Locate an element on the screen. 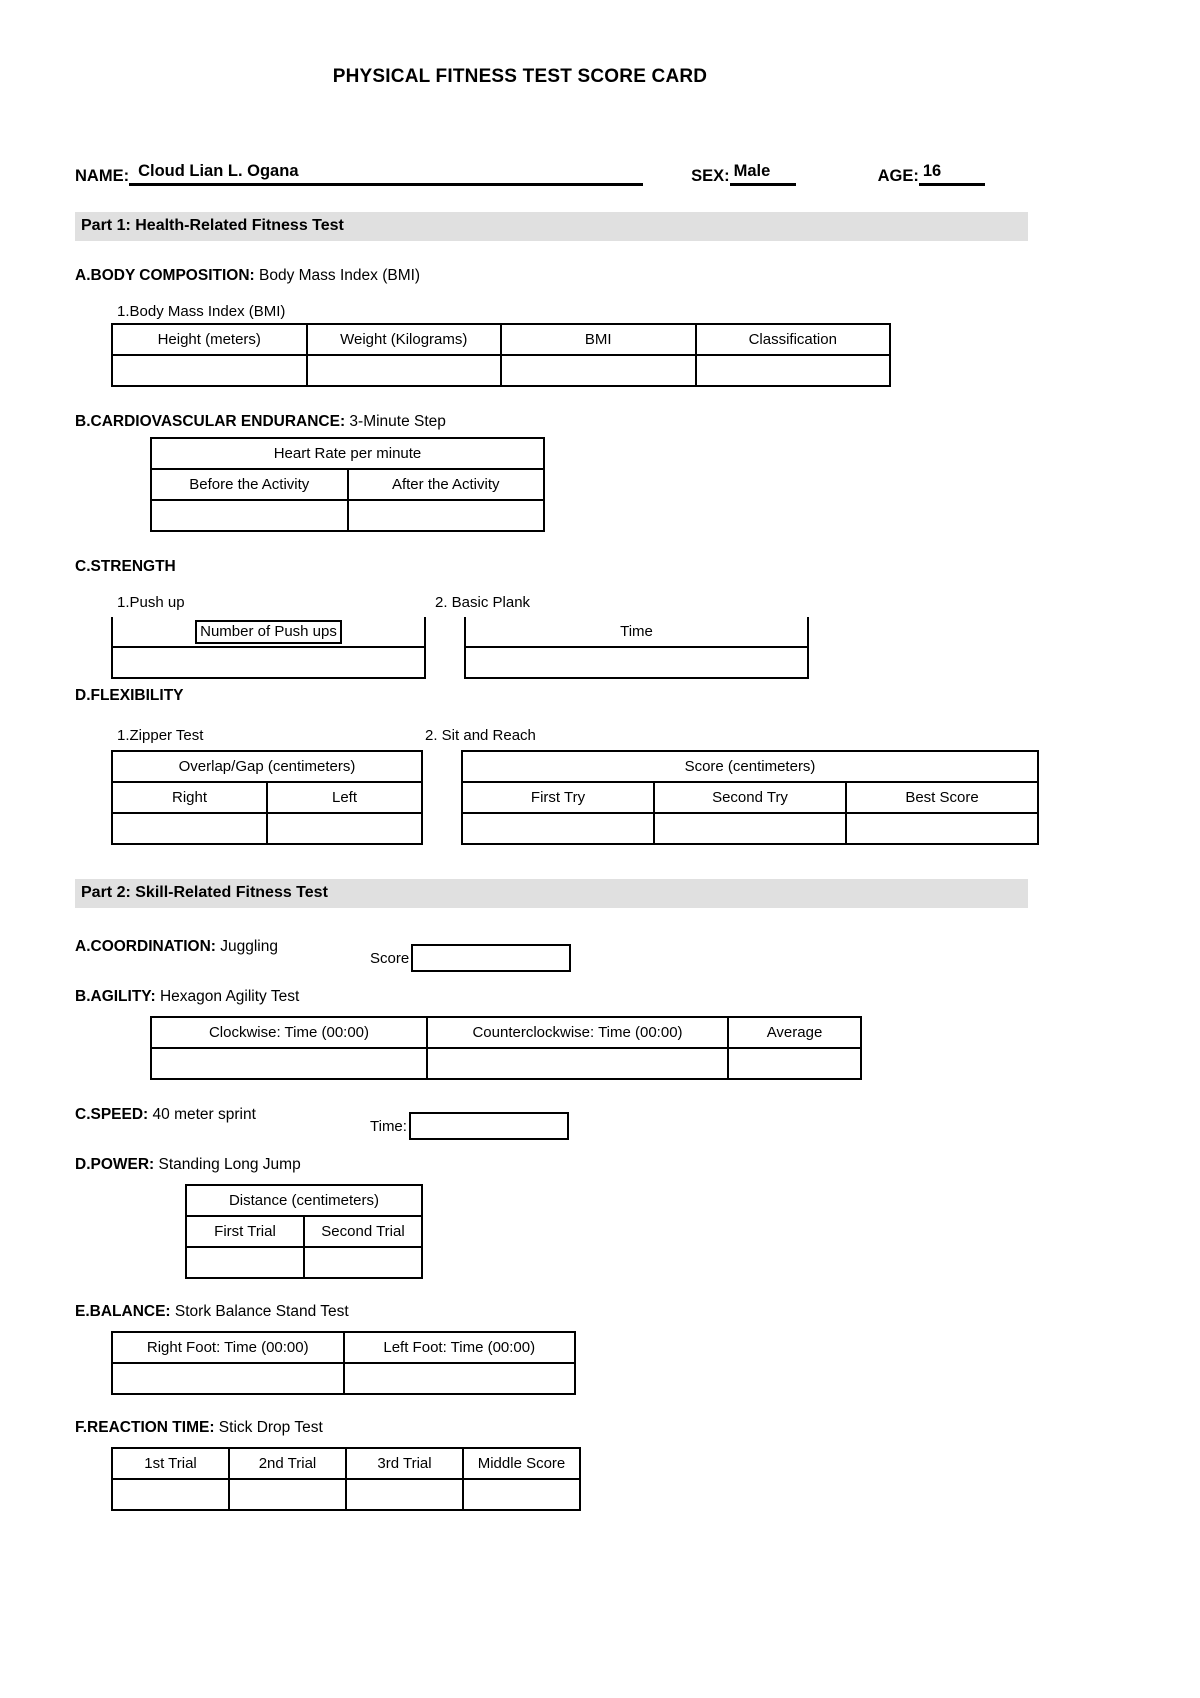 Image resolution: width=1200 pixels, height=1698 pixels. balance-value-left-foot is located at coordinates (459, 1378).